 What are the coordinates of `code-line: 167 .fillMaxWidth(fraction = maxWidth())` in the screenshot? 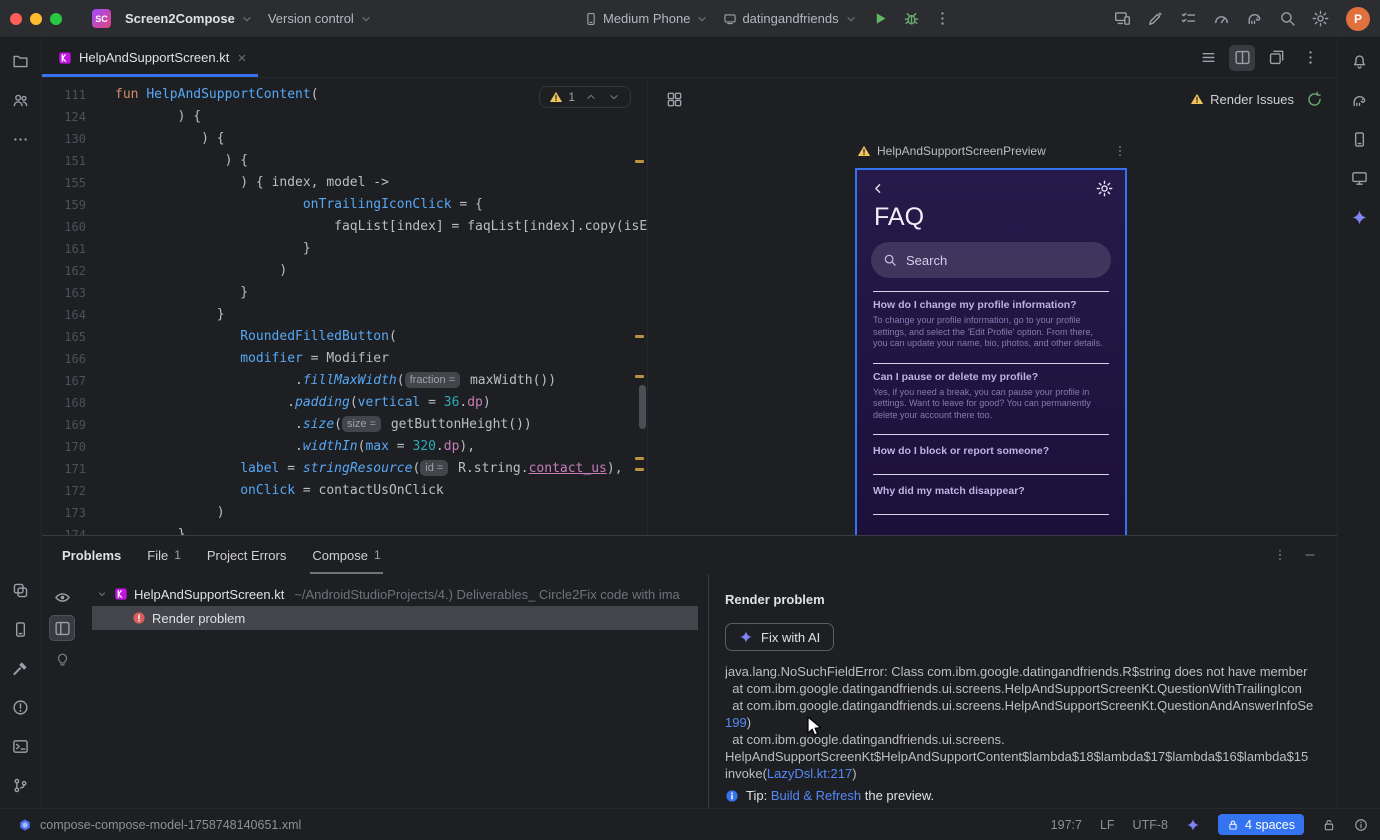 It's located at (344, 381).